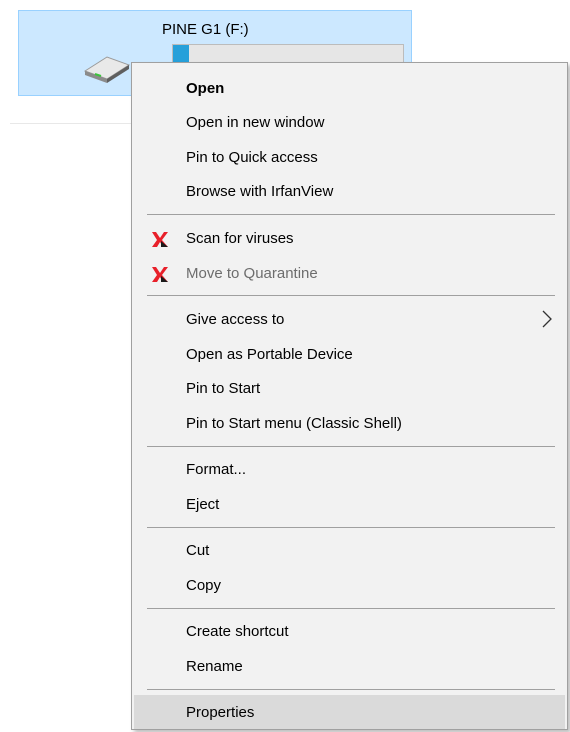 Image resolution: width=570 pixels, height=732 pixels. What do you see at coordinates (237, 631) in the screenshot?
I see `menu-item-label: Create shortcut` at bounding box center [237, 631].